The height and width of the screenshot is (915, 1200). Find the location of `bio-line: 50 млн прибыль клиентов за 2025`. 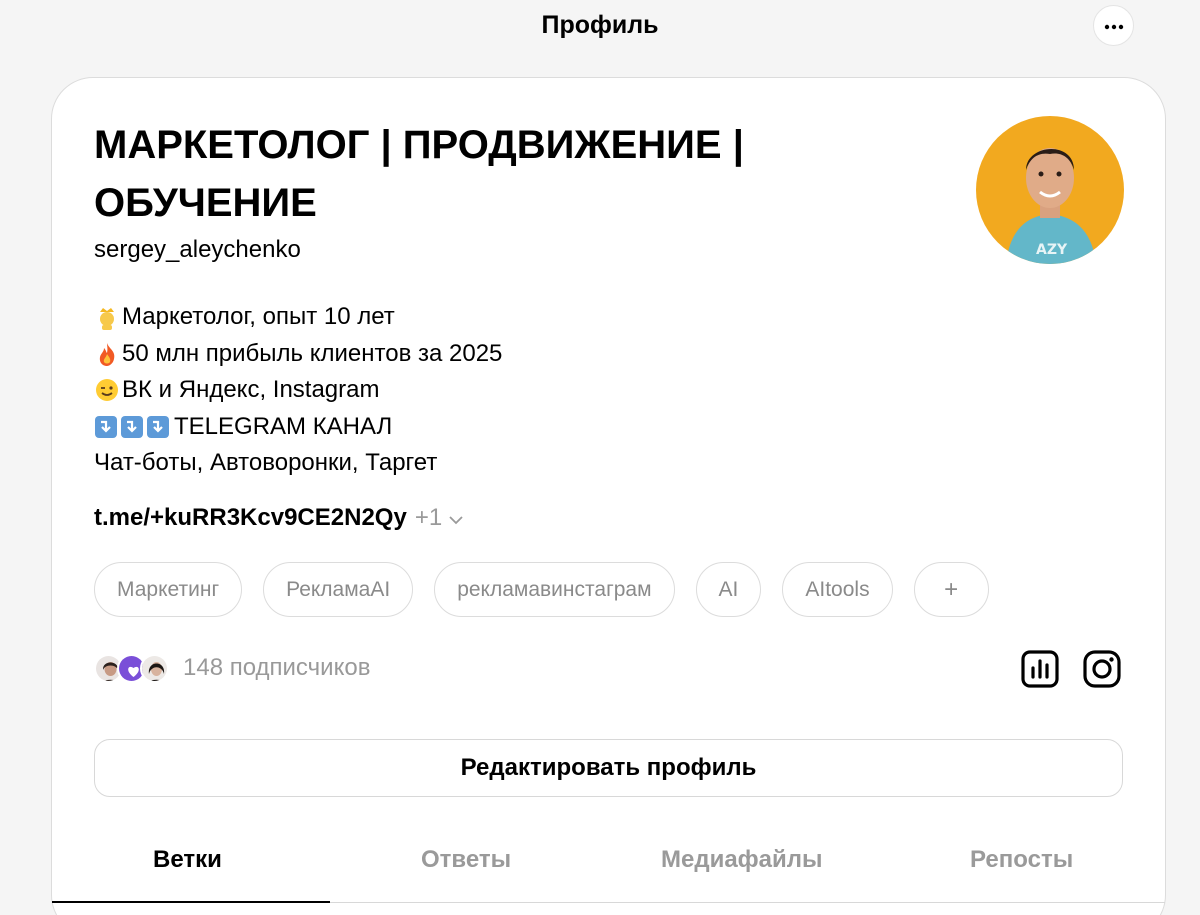

bio-line: 50 млн прибыль клиентов за 2025 is located at coordinates (298, 354).